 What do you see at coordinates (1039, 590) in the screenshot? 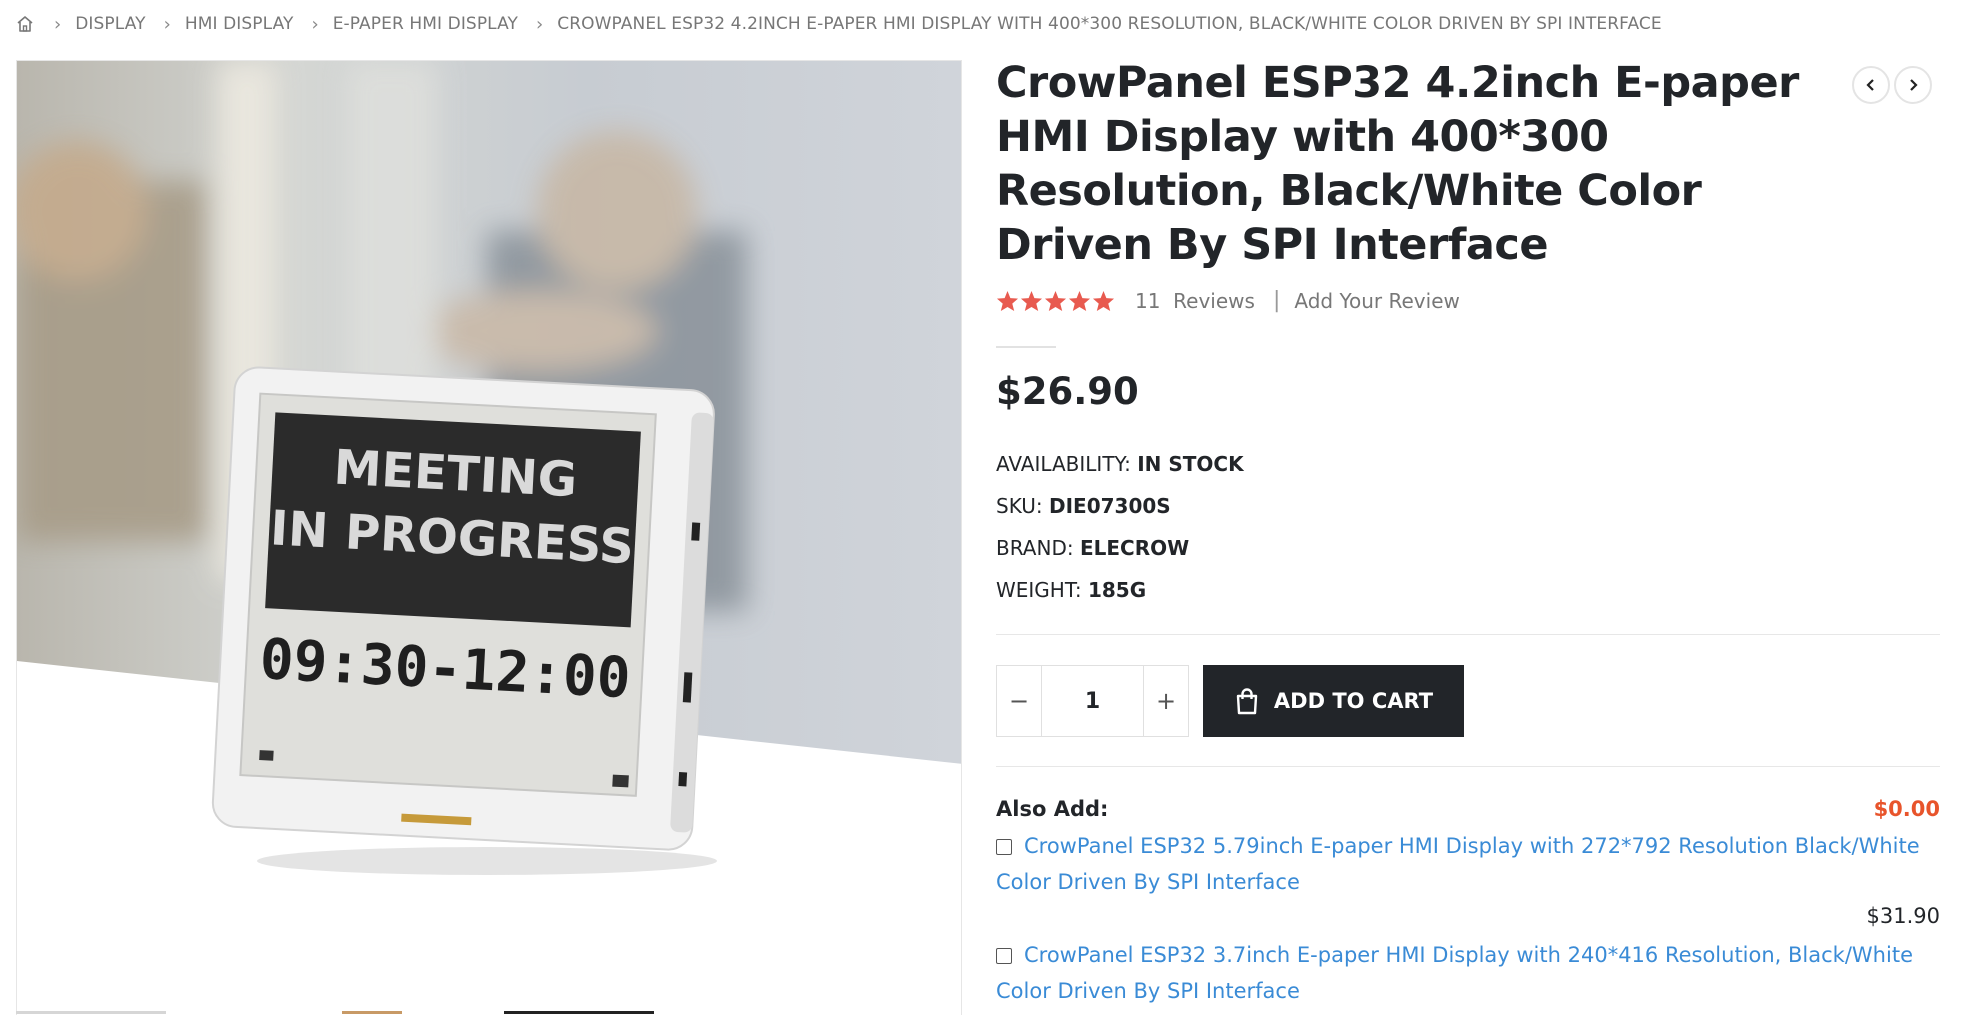
I see `weight-label: WEIGHT:` at bounding box center [1039, 590].